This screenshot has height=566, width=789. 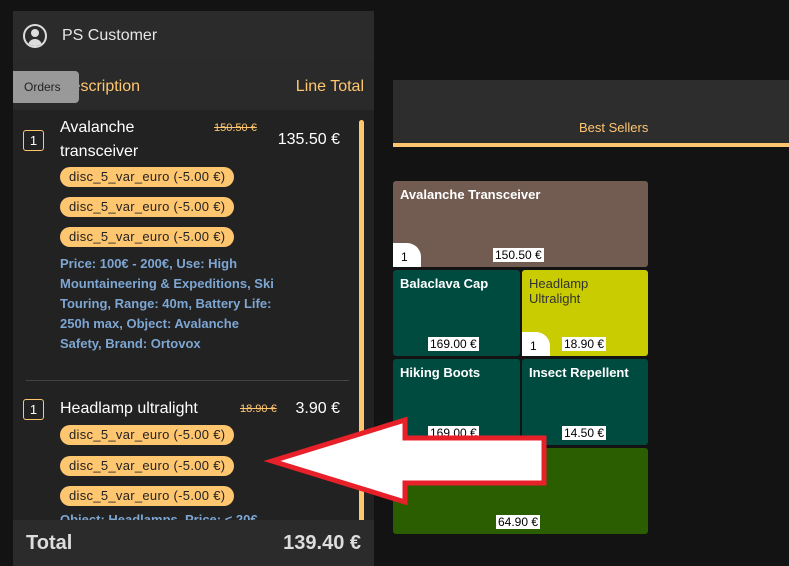 I want to click on orders-tooltip: Orders, so click(x=46, y=87).